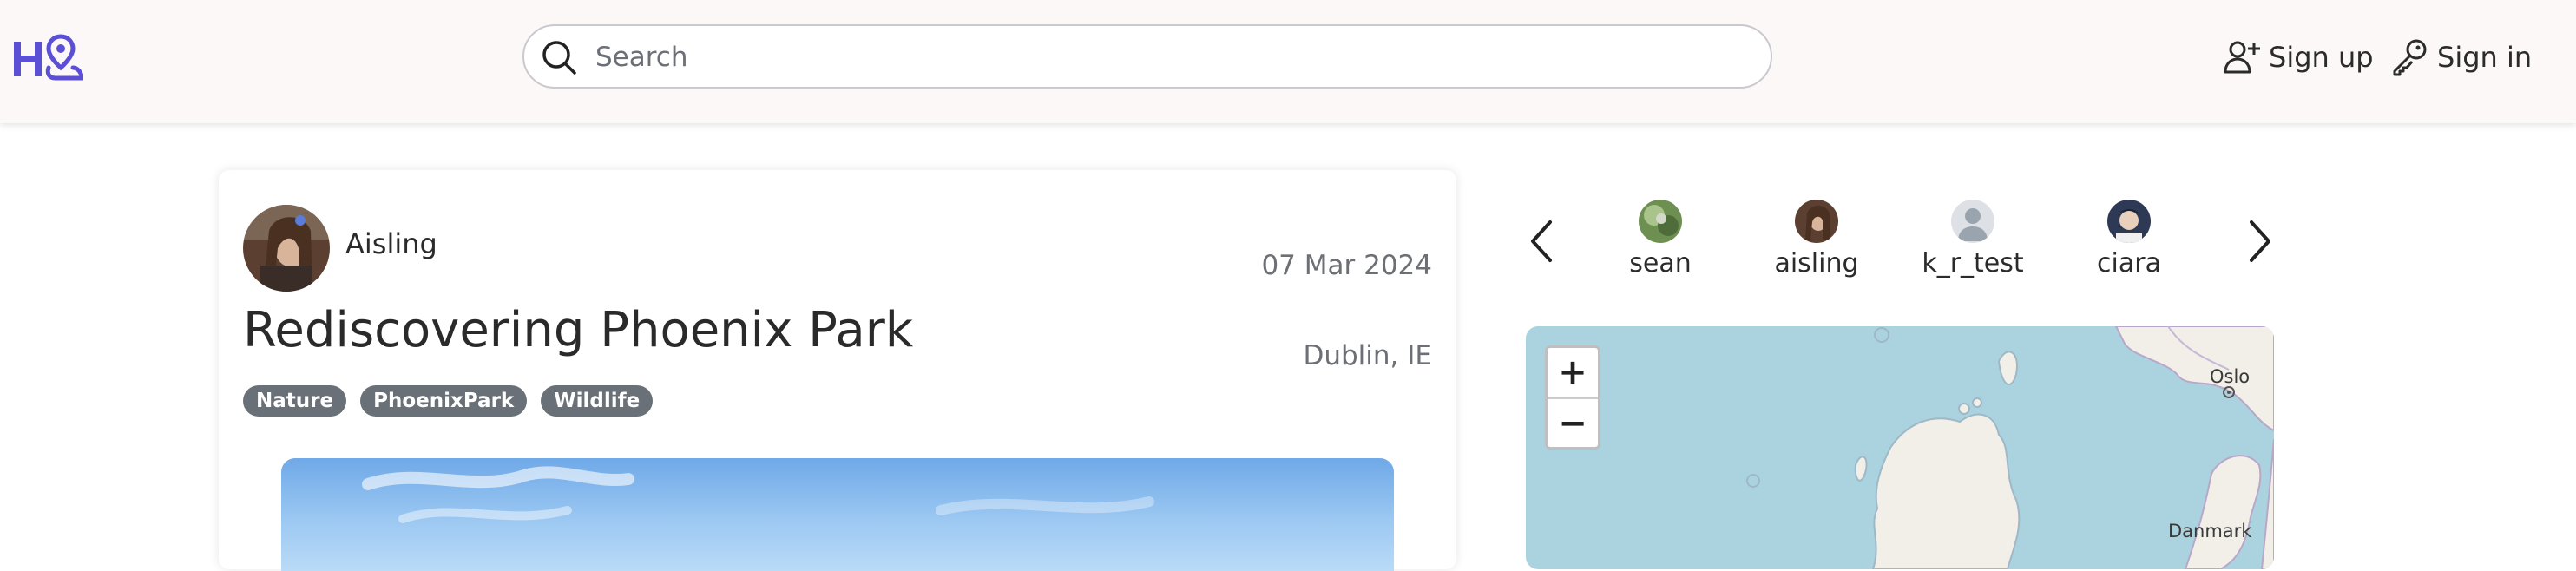  What do you see at coordinates (1573, 423) in the screenshot?
I see `zoom-out-button: −` at bounding box center [1573, 423].